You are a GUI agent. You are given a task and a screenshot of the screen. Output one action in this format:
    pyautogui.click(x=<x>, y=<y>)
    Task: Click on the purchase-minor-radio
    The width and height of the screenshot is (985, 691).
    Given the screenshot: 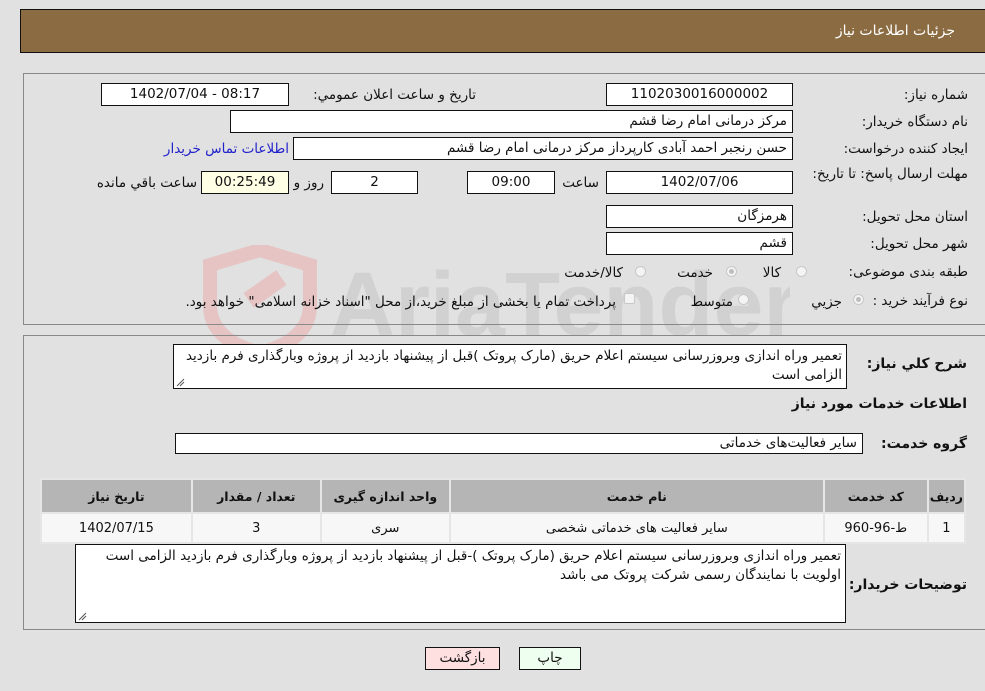 What is the action you would take?
    pyautogui.click(x=858, y=299)
    